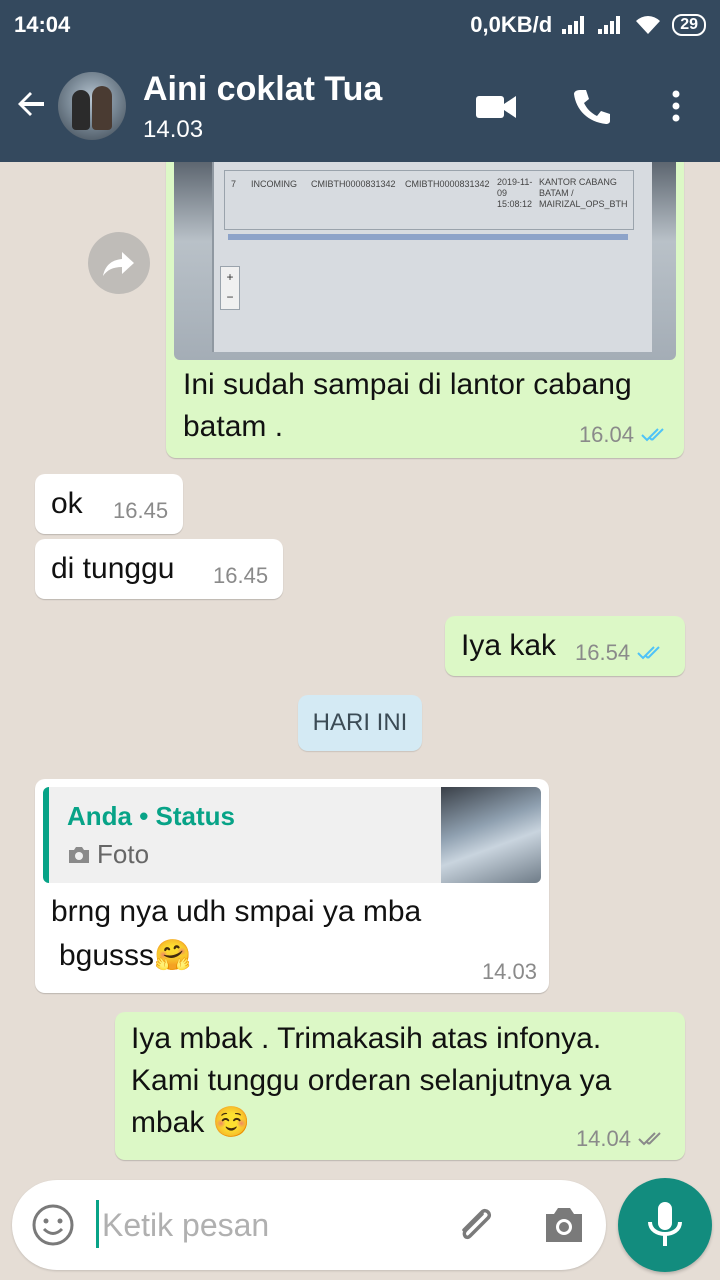  What do you see at coordinates (476, 1226) in the screenshot?
I see `attach-icon` at bounding box center [476, 1226].